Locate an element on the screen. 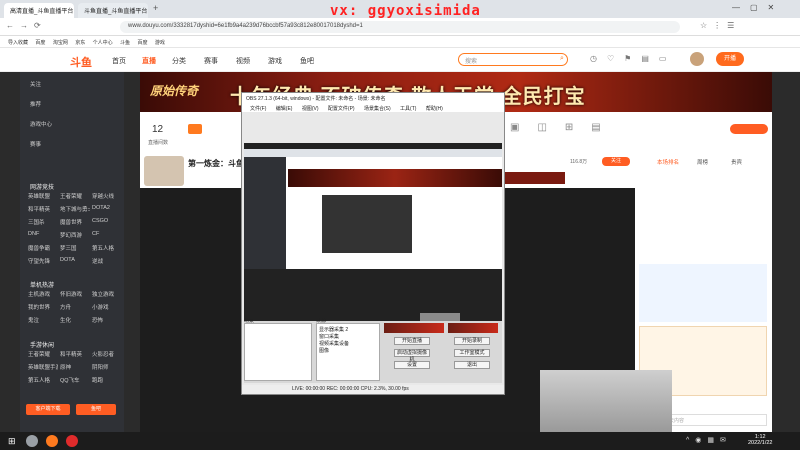 The height and width of the screenshot is (450, 800). settings-button: 设置 is located at coordinates (412, 365).